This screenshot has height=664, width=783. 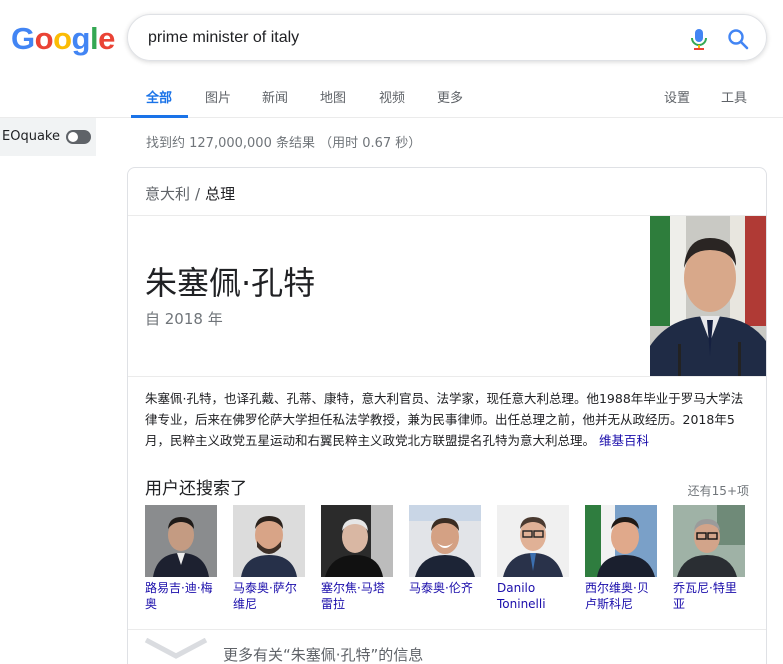 I want to click on search-box, so click(x=447, y=37).